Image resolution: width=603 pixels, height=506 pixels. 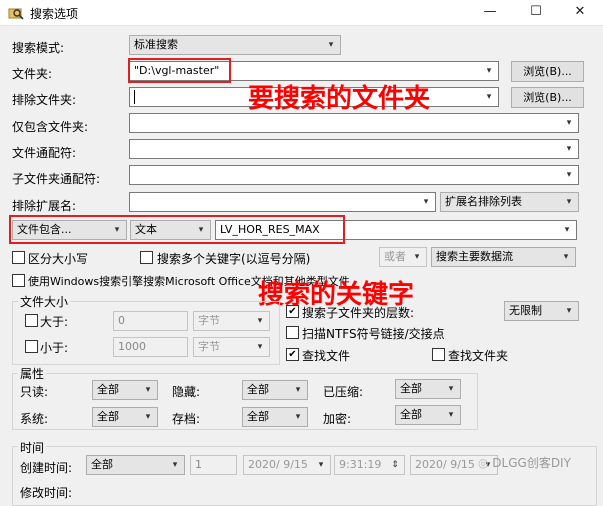 I want to click on exclude-folder-label: 排除文件夹:, so click(x=44, y=100).